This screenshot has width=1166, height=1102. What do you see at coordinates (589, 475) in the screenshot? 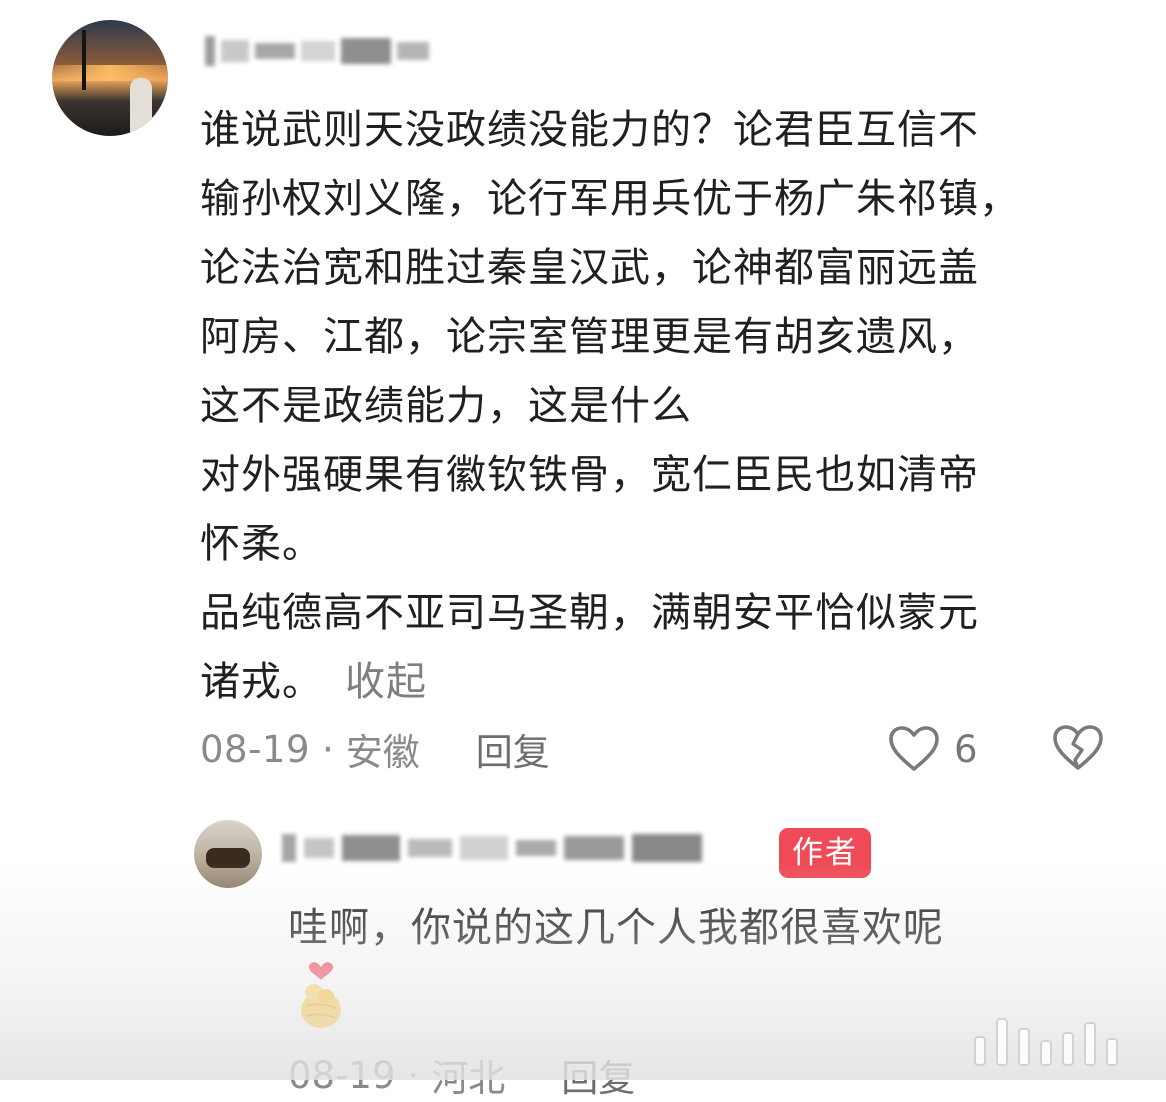
I see `comment-line: 对外强硬果有徽钦铁骨，宽仁臣民也如清帝` at bounding box center [589, 475].